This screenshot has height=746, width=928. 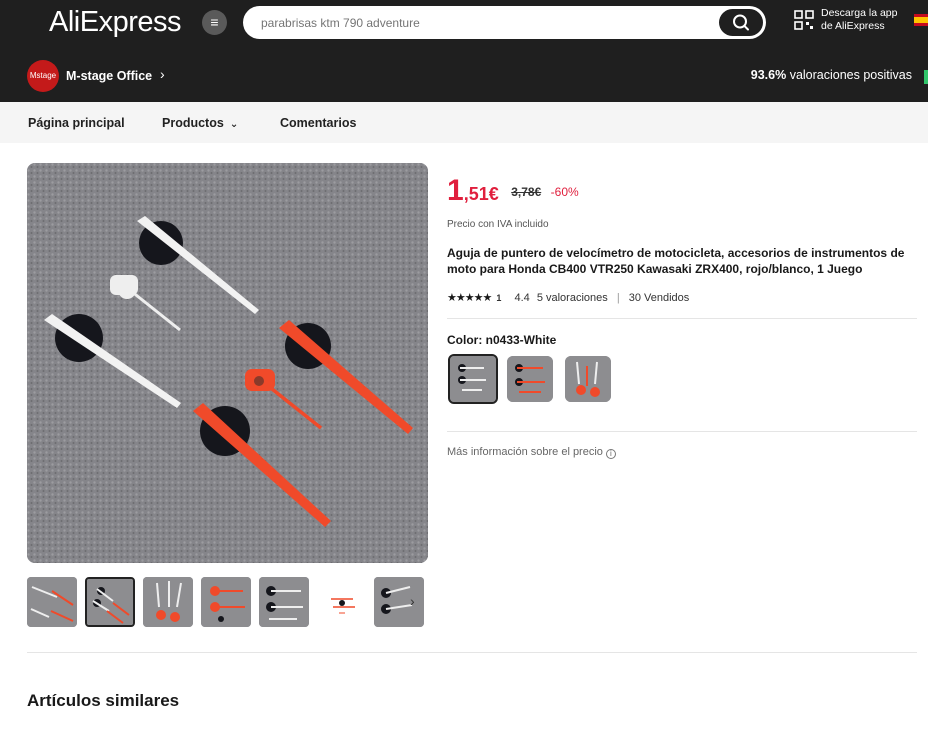 I want to click on color-swatch-white, so click(x=473, y=379).